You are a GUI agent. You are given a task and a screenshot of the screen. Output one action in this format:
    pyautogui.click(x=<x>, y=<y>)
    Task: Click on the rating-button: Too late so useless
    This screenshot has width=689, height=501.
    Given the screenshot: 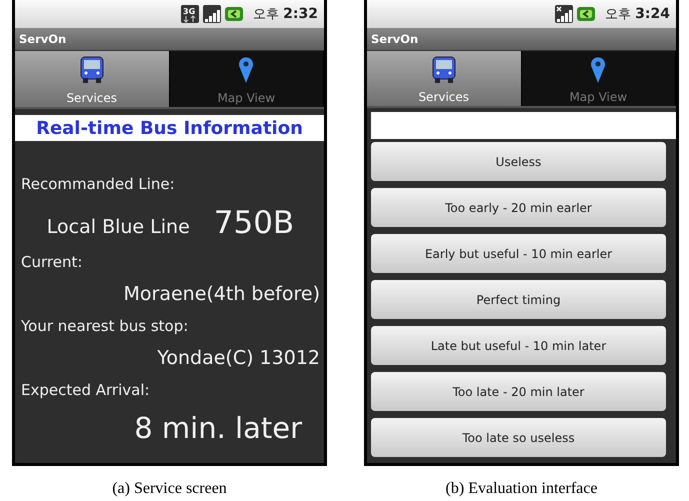 What is the action you would take?
    pyautogui.click(x=518, y=437)
    